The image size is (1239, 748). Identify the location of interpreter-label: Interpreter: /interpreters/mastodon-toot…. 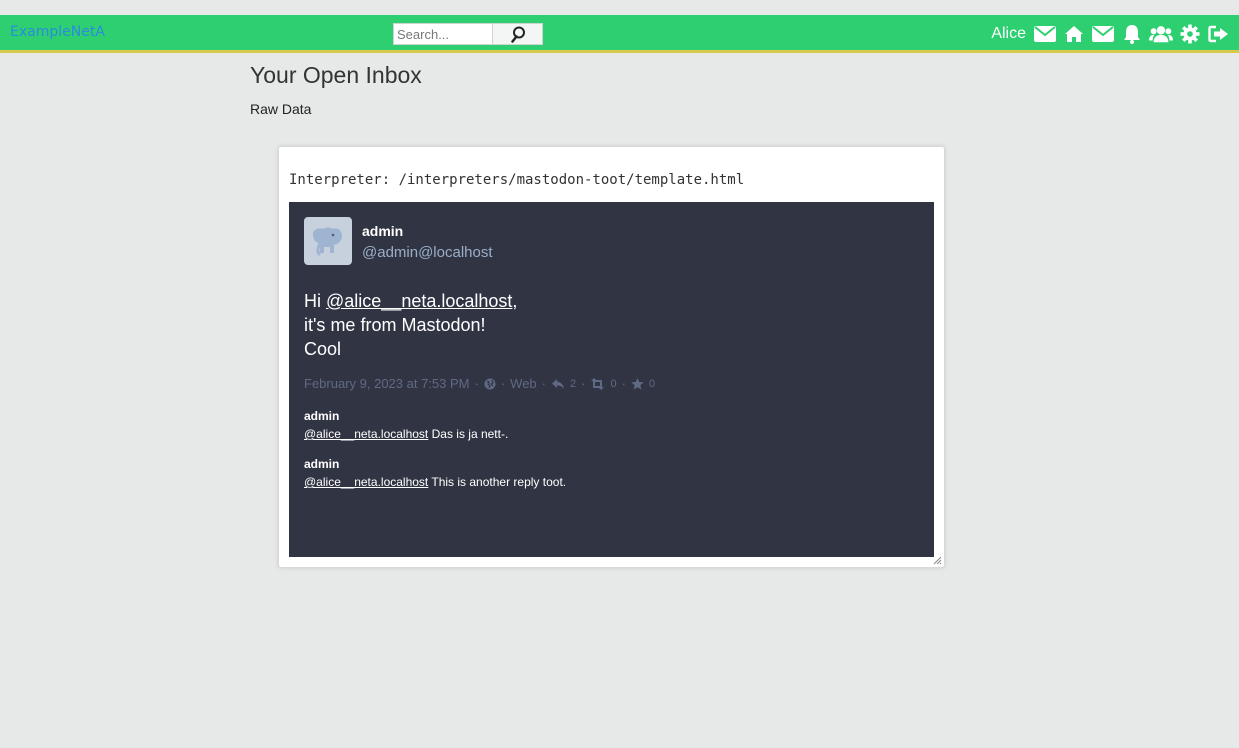
(517, 180).